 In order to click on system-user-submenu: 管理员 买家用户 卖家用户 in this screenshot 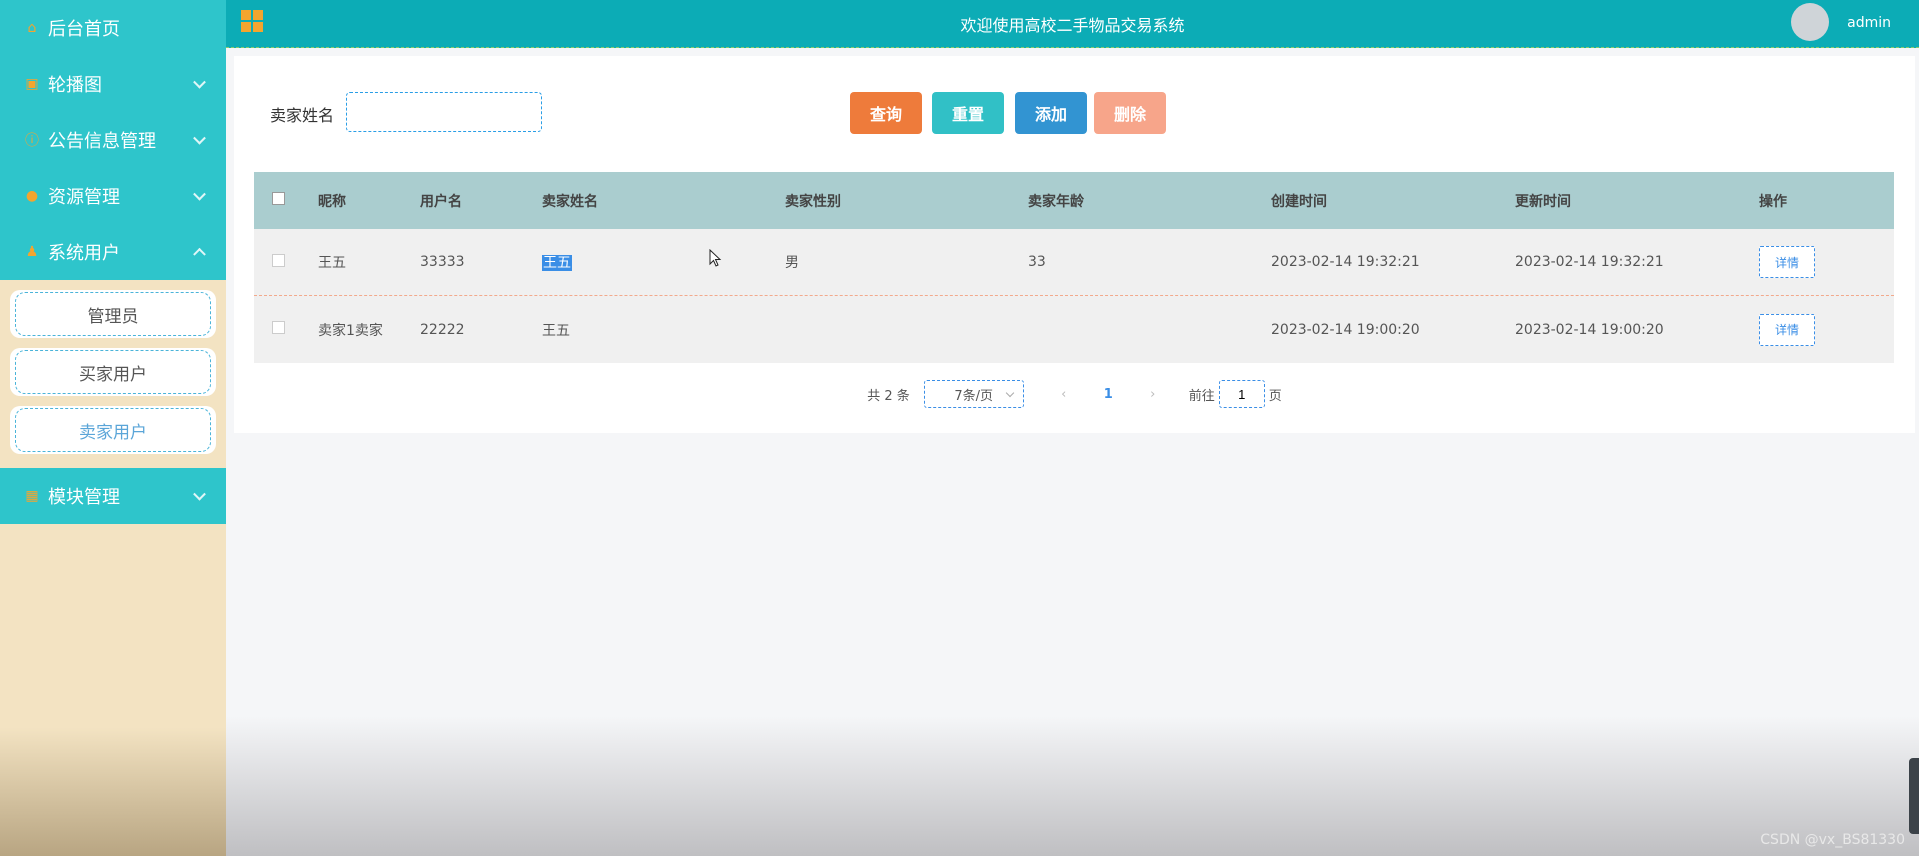, I will do `click(113, 374)`.